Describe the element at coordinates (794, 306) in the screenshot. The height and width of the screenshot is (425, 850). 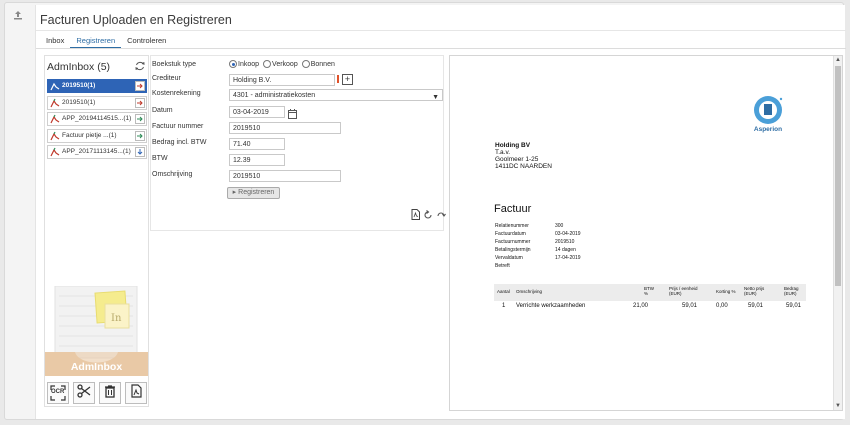
I see `line-bedrag: 59,01` at that location.